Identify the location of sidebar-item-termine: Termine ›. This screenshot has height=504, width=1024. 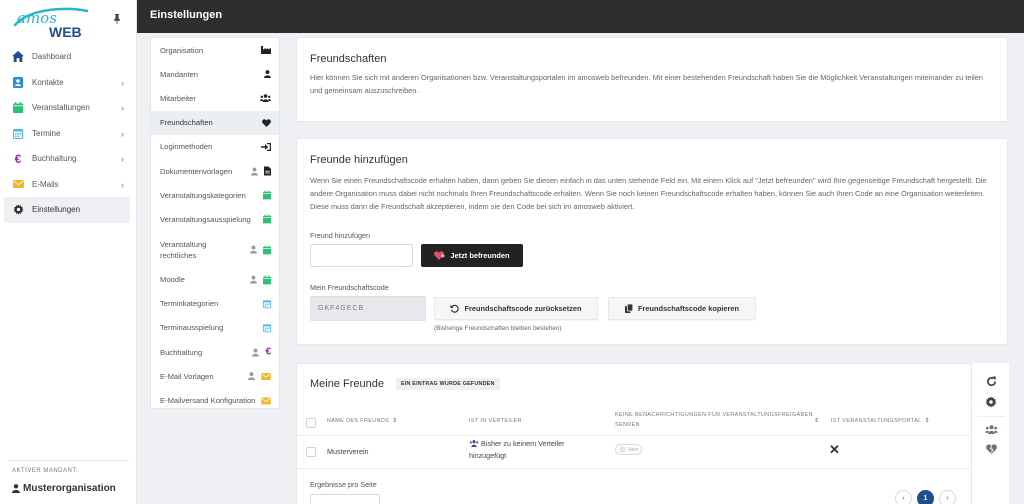
(67, 134).